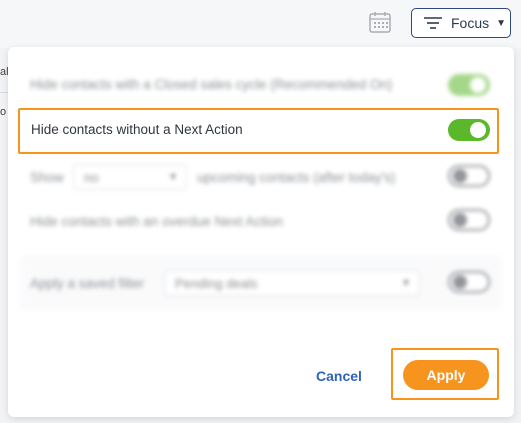  I want to click on caret-down-icon: ▼, so click(501, 23).